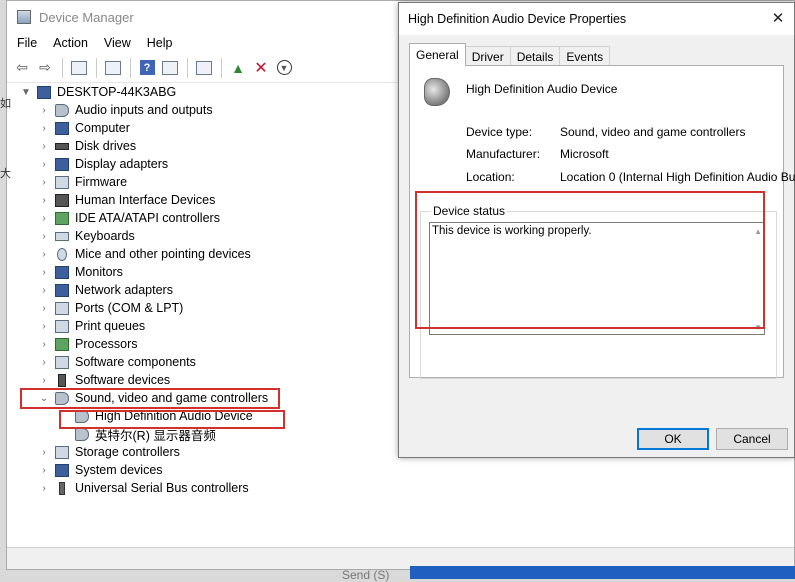  Describe the element at coordinates (205, 164) in the screenshot. I see `category-display-adapters: › Display adapters` at that location.